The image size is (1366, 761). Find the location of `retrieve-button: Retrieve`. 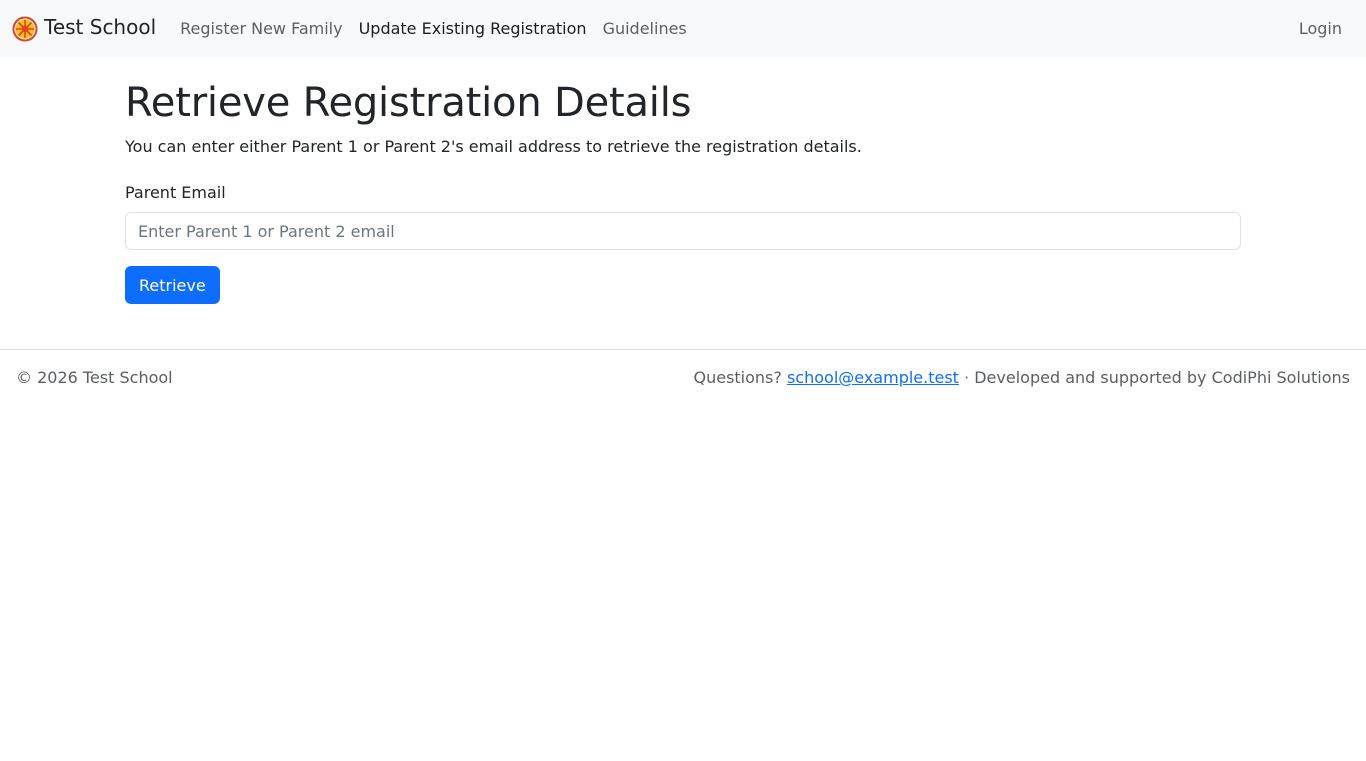

retrieve-button: Retrieve is located at coordinates (172, 285).